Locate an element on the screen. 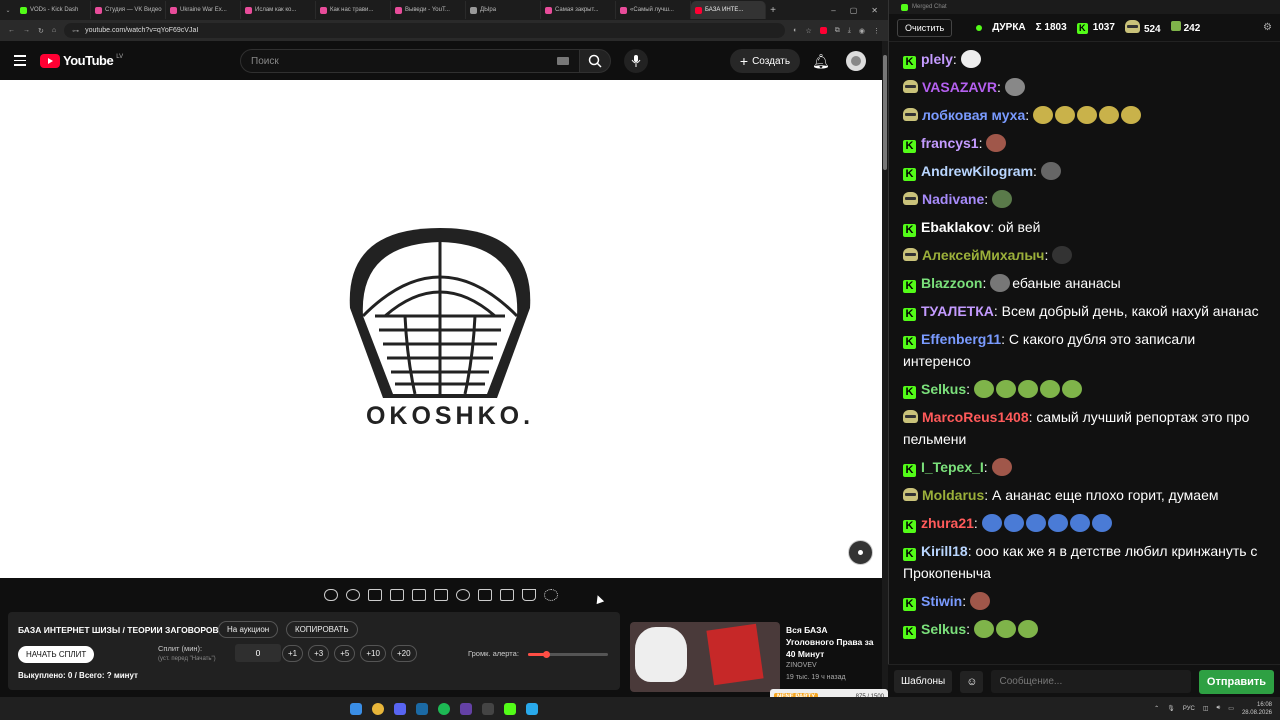 The width and height of the screenshot is (1280, 720). split-minutes-input: 0 is located at coordinates (258, 653).